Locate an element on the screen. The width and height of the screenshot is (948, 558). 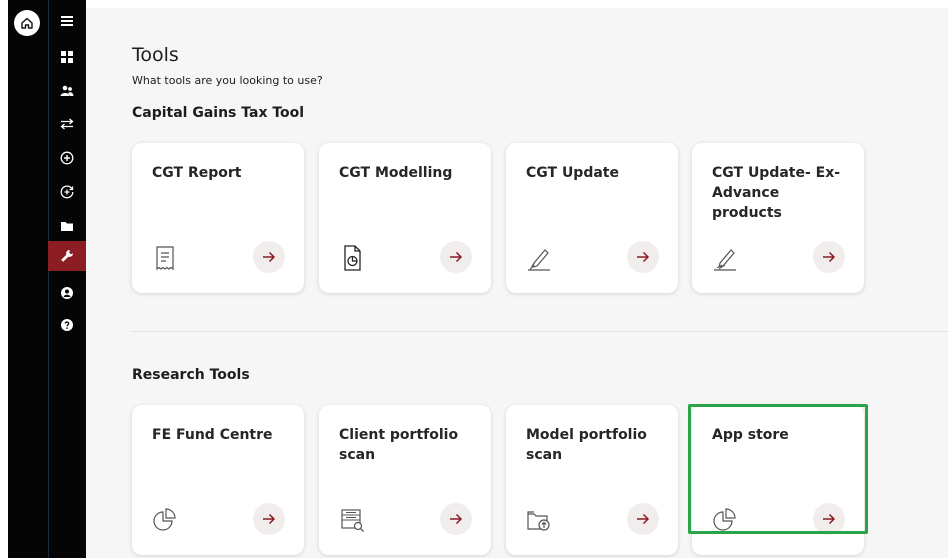
add-refresh-icon is located at coordinates (67, 192).